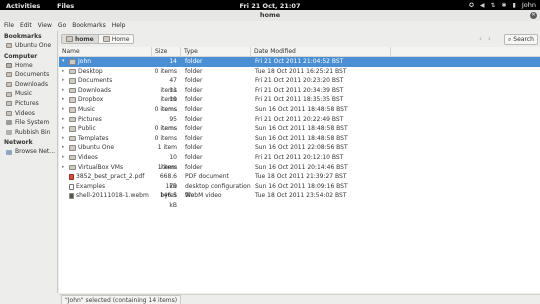 The height and width of the screenshot is (304, 540). I want to click on doc-icon, so click(71, 186).